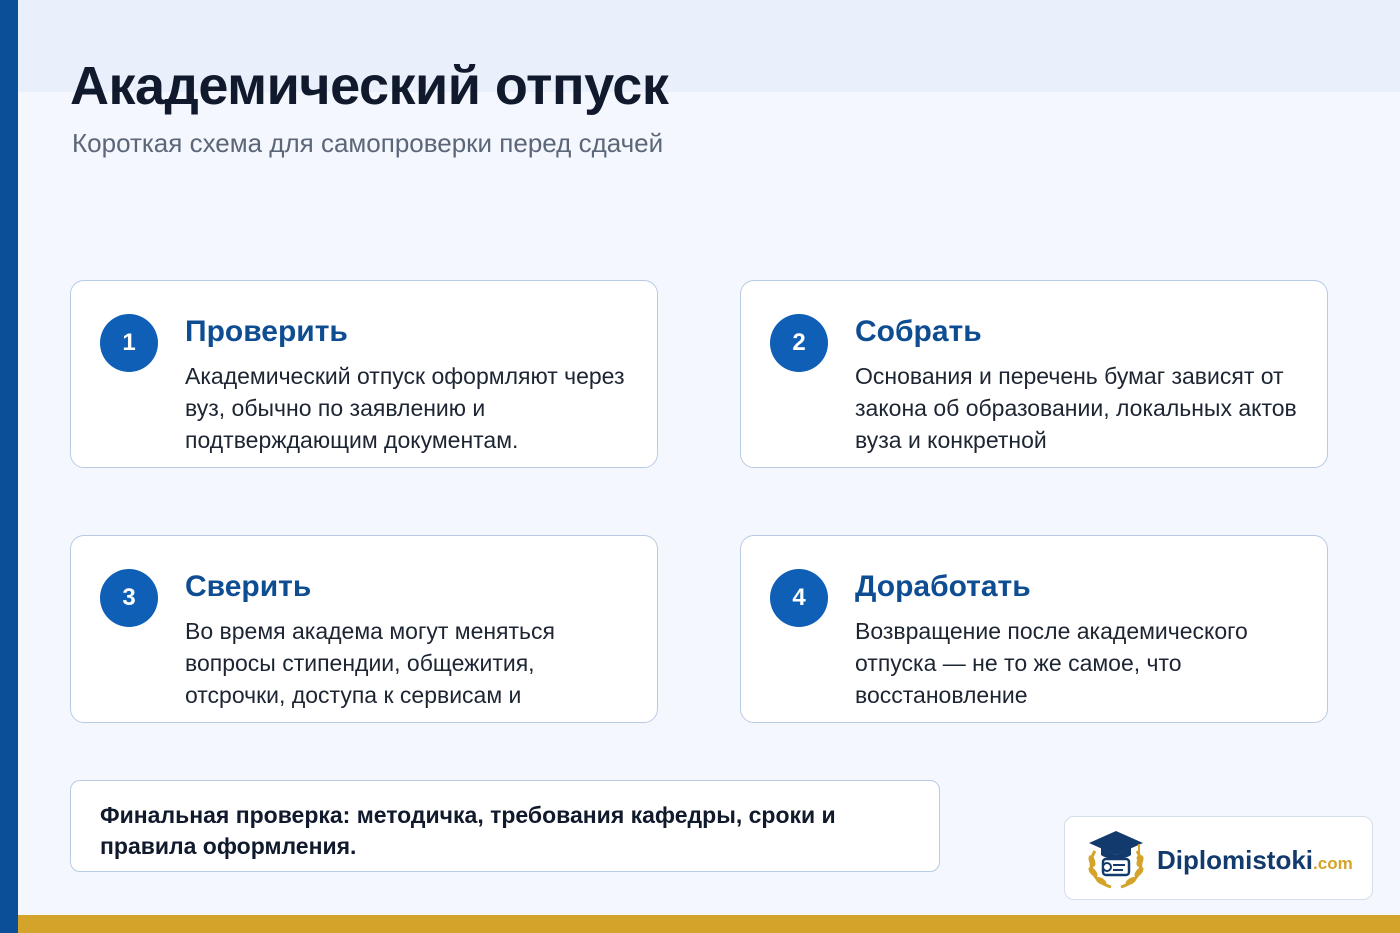  What do you see at coordinates (709, 924) in the screenshot?
I see `bottom-accent-bar` at bounding box center [709, 924].